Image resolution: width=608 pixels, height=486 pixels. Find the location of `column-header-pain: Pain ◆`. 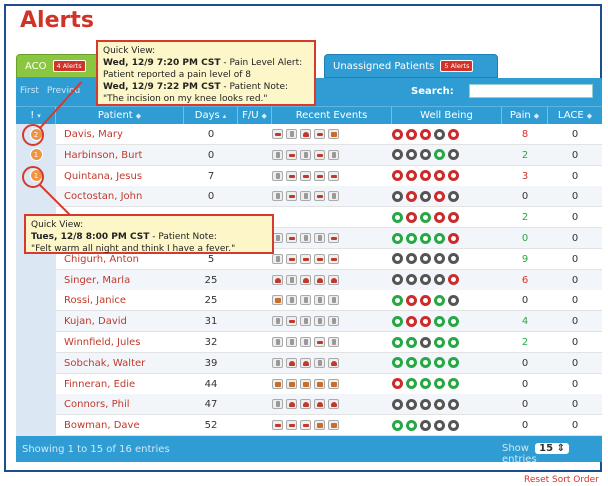

column-header-pain: Pain ◆ is located at coordinates (525, 116).